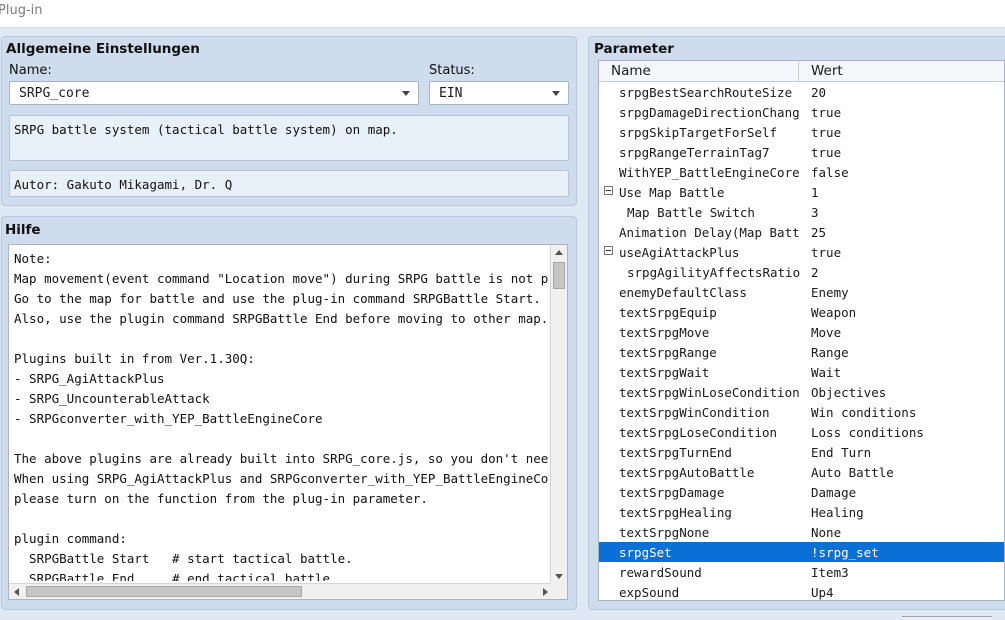  I want to click on param-name: textSrpgAutoBattle, so click(687, 472).